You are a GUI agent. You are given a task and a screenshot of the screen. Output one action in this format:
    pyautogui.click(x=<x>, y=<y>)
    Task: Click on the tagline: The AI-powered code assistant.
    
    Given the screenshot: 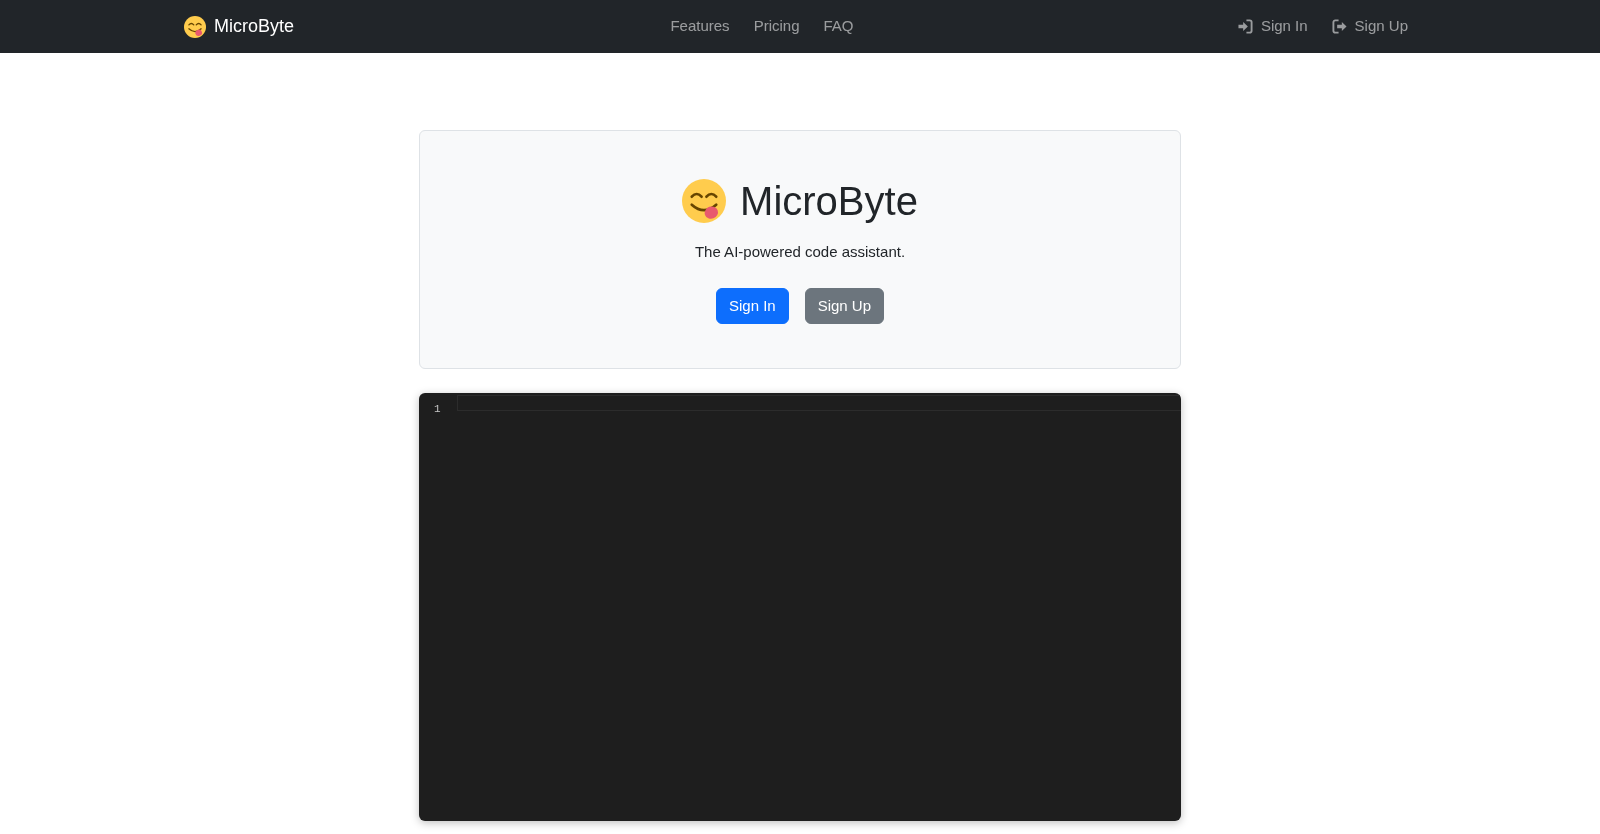 What is the action you would take?
    pyautogui.click(x=800, y=252)
    